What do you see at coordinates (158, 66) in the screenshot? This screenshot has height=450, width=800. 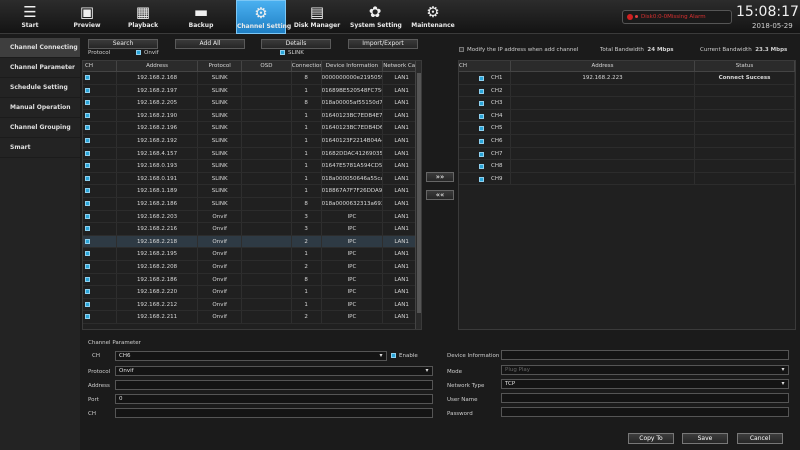 I see `column-header: Address` at bounding box center [158, 66].